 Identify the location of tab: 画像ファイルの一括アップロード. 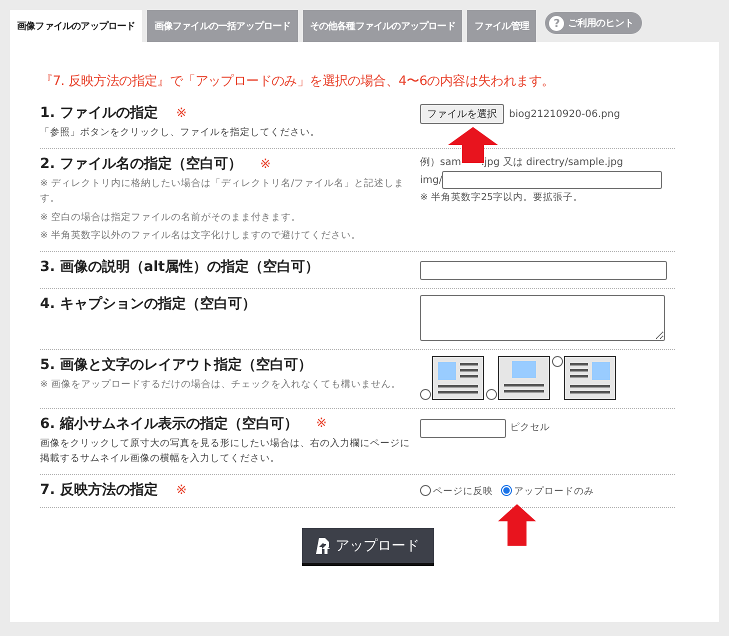
(222, 26).